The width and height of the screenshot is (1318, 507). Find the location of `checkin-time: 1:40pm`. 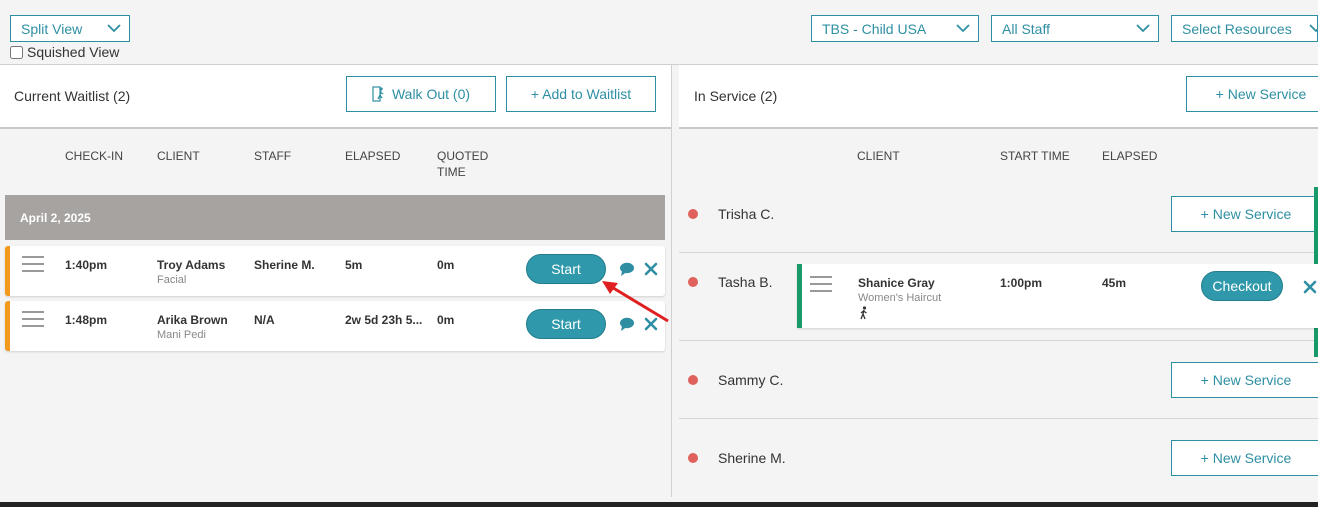

checkin-time: 1:40pm is located at coordinates (86, 265).